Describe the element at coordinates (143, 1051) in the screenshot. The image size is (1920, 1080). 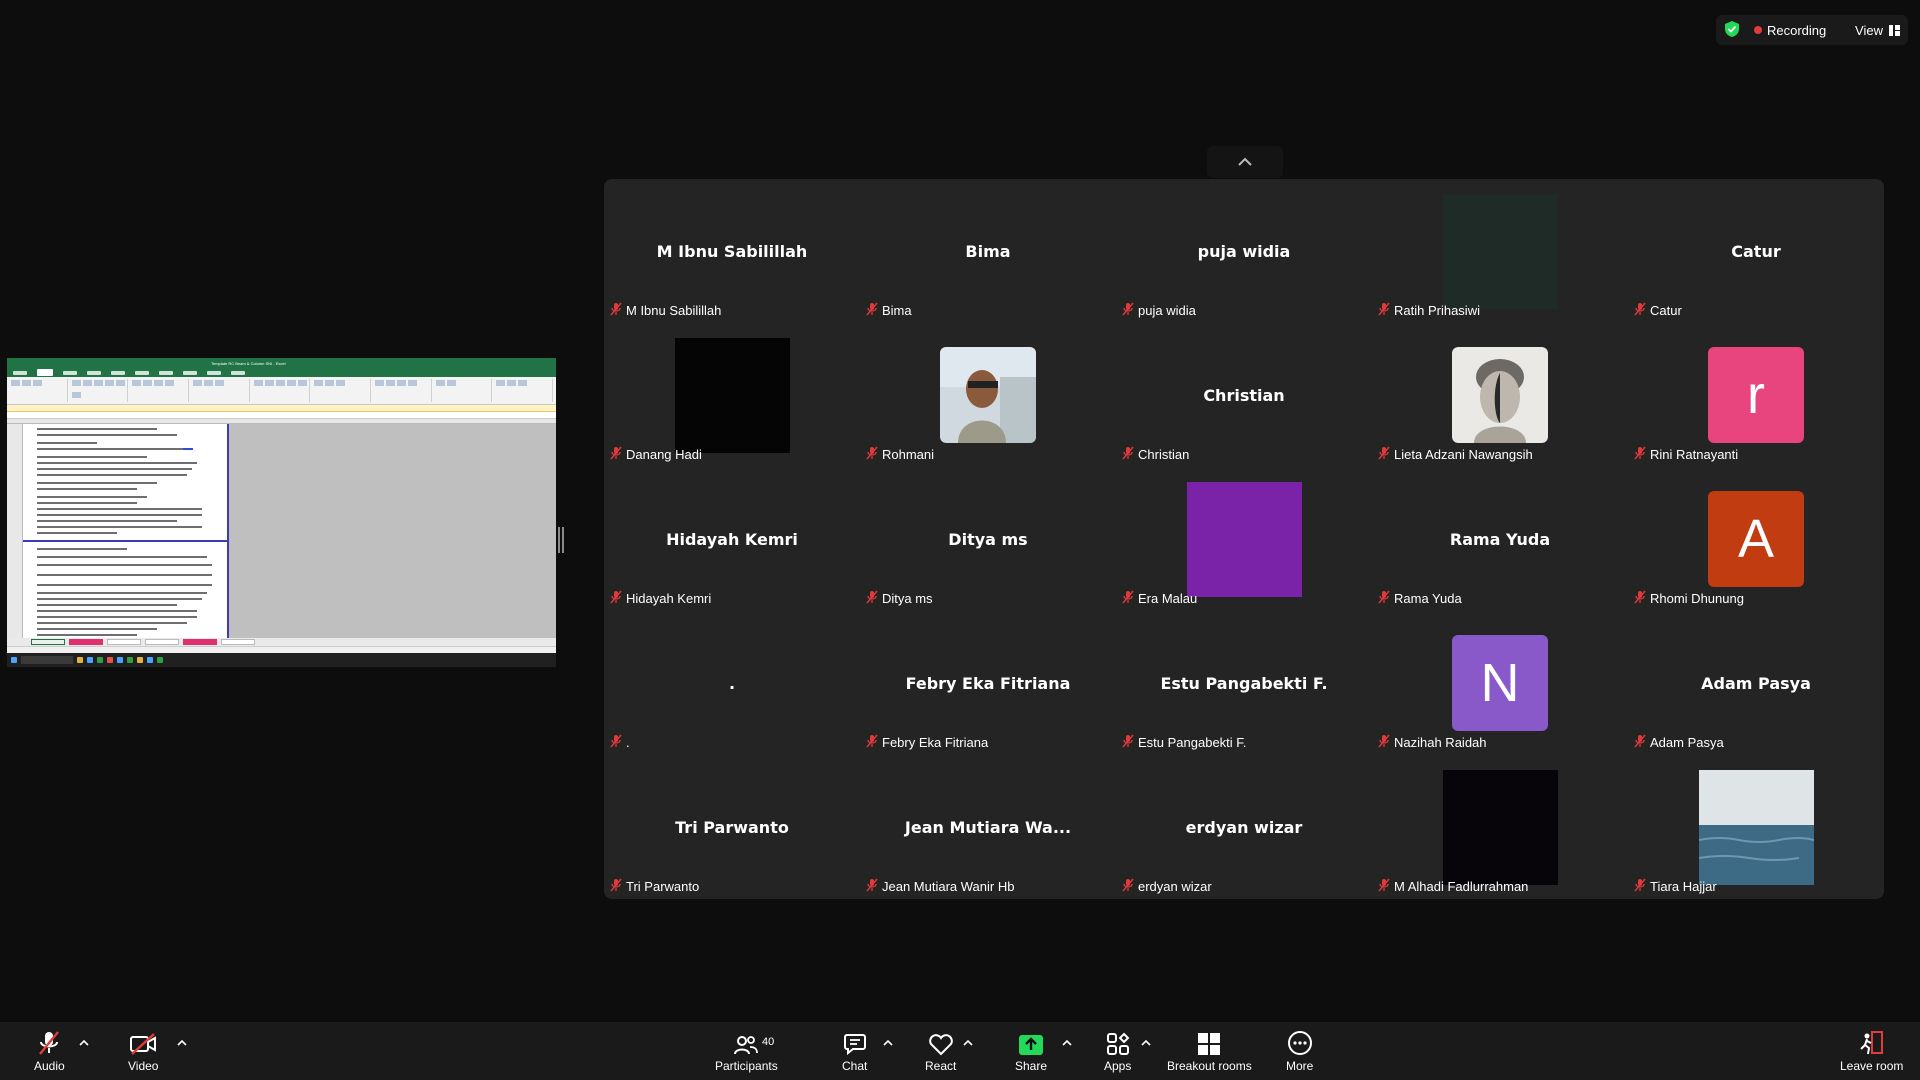
I see `video-button: Video` at that location.